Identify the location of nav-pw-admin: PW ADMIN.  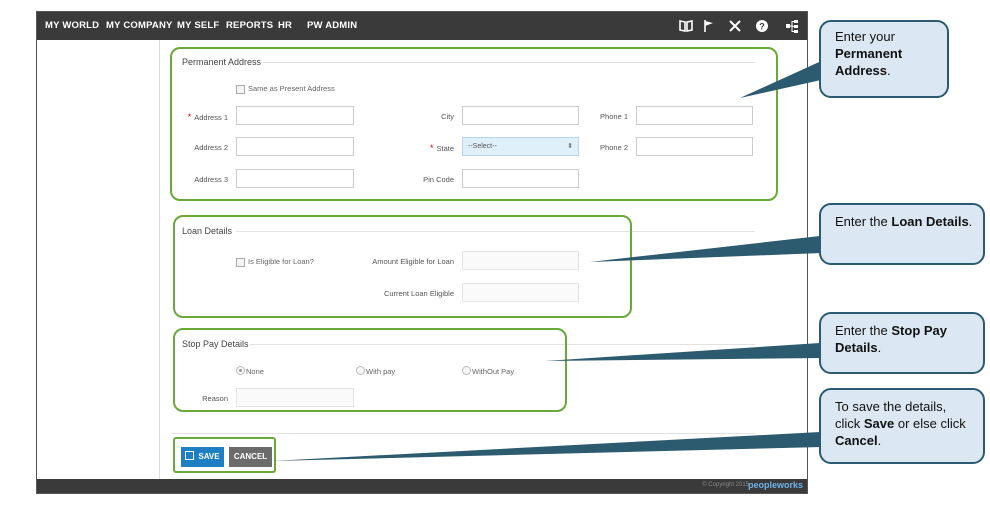
(332, 26).